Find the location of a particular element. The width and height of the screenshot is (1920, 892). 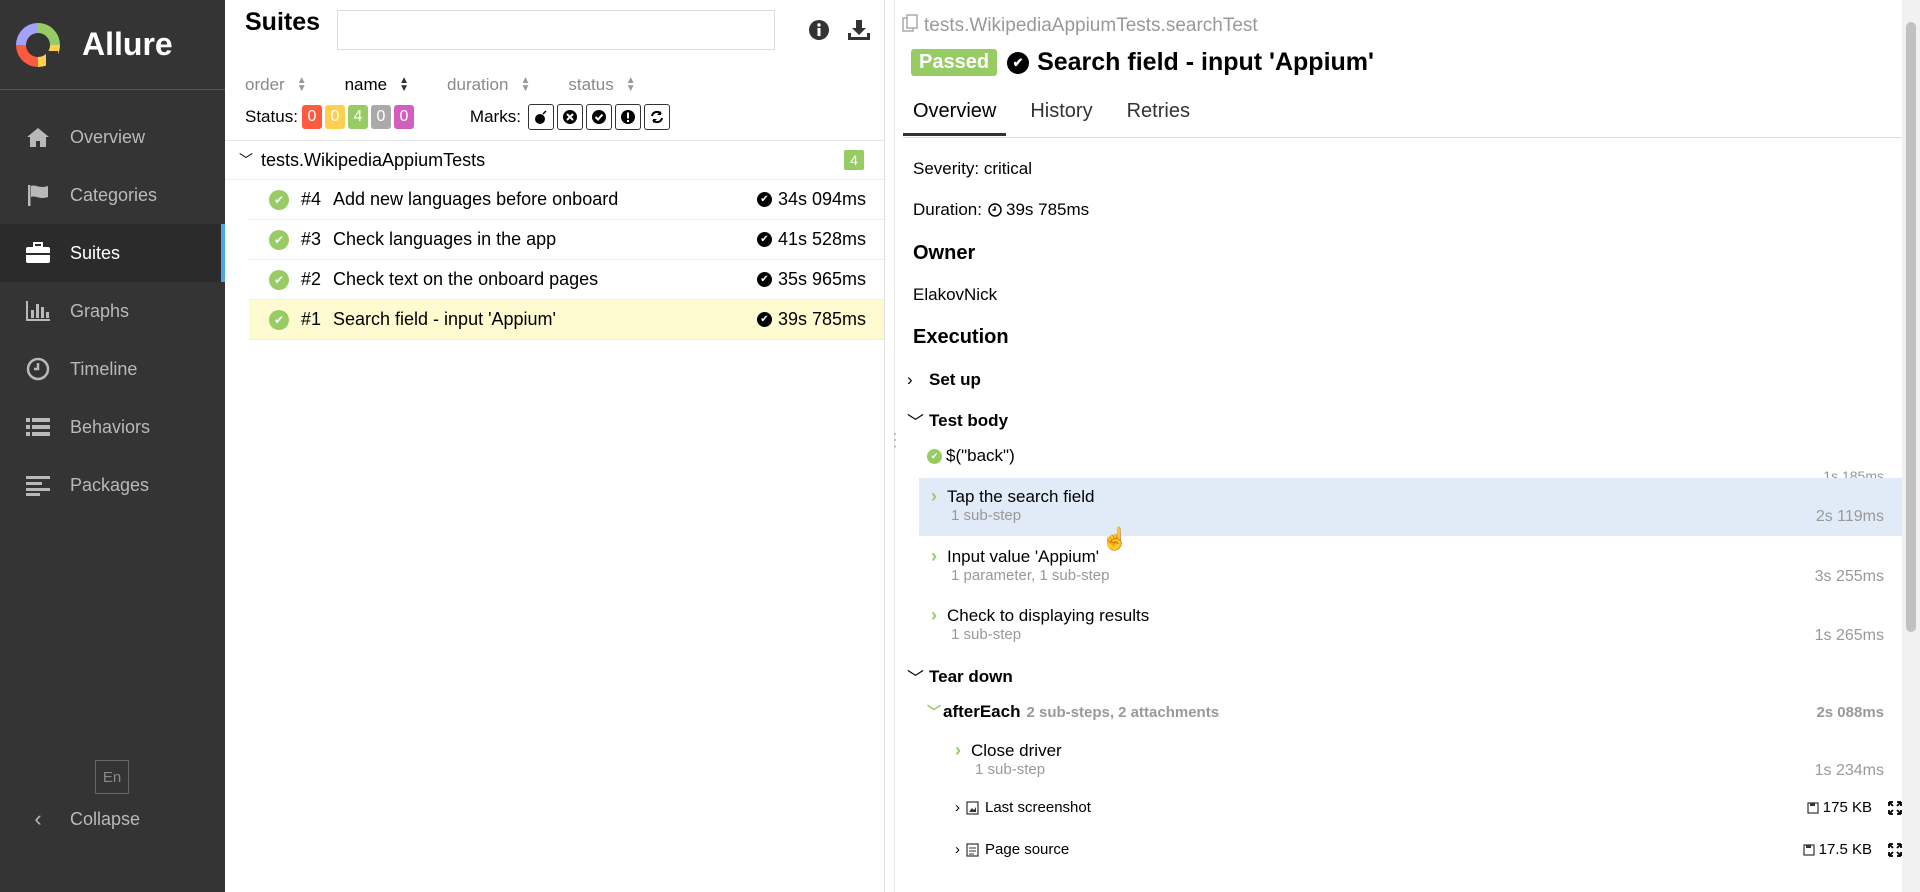

collapse-label: Collapse is located at coordinates (105, 818).